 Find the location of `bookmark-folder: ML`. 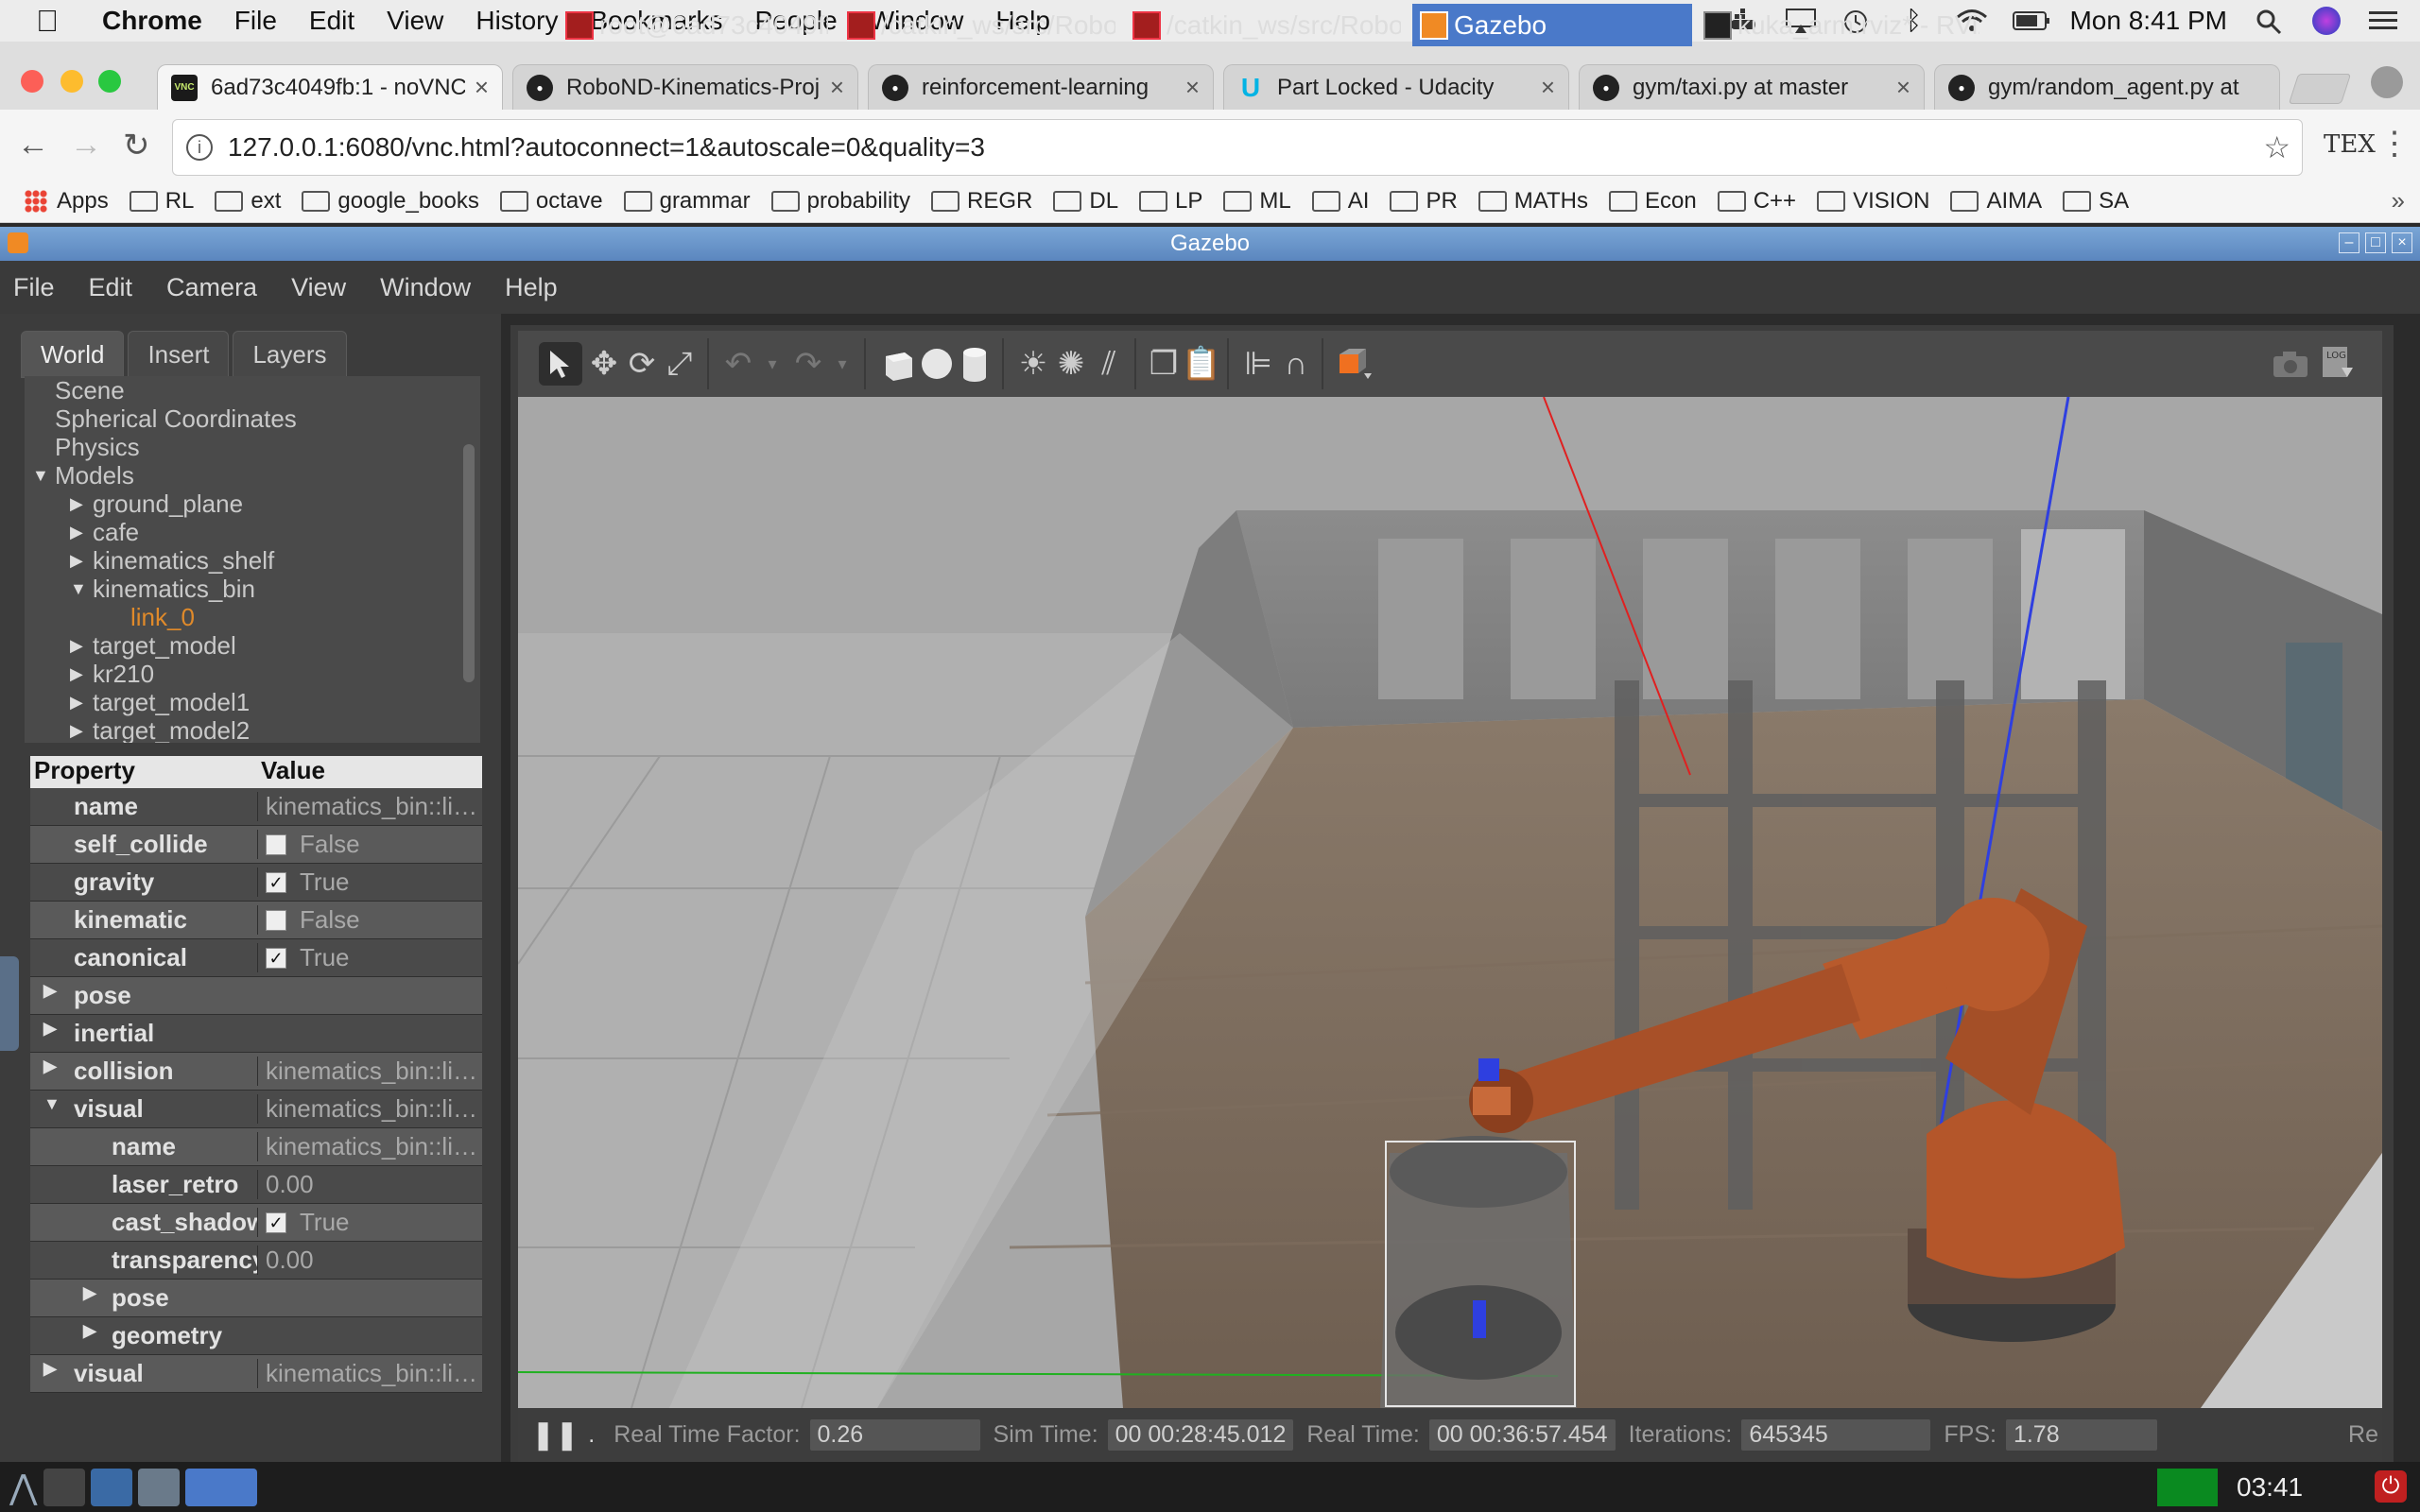

bookmark-folder: ML is located at coordinates (1257, 201).